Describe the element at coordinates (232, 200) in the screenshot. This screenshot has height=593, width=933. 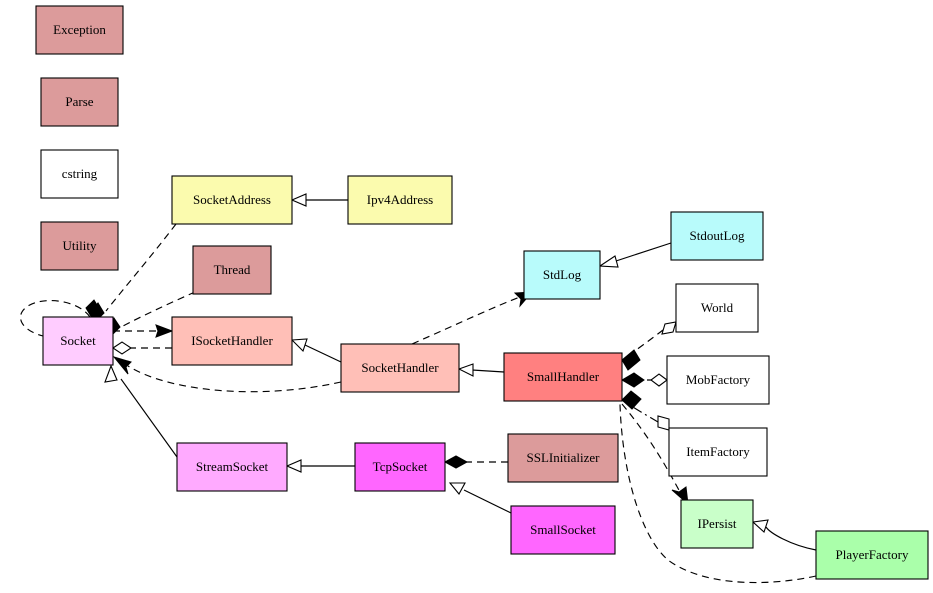
I see `node-socketaddress: SocketAddress` at that location.